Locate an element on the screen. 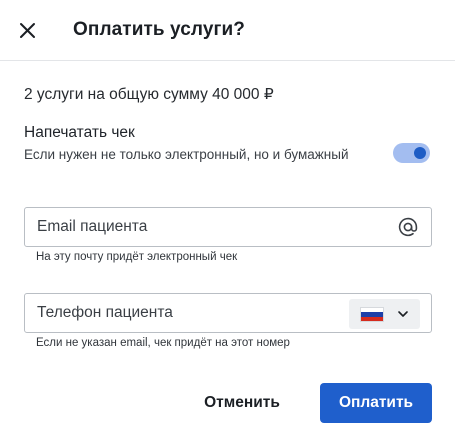  phone-field: Телефон пациента is located at coordinates (228, 313).